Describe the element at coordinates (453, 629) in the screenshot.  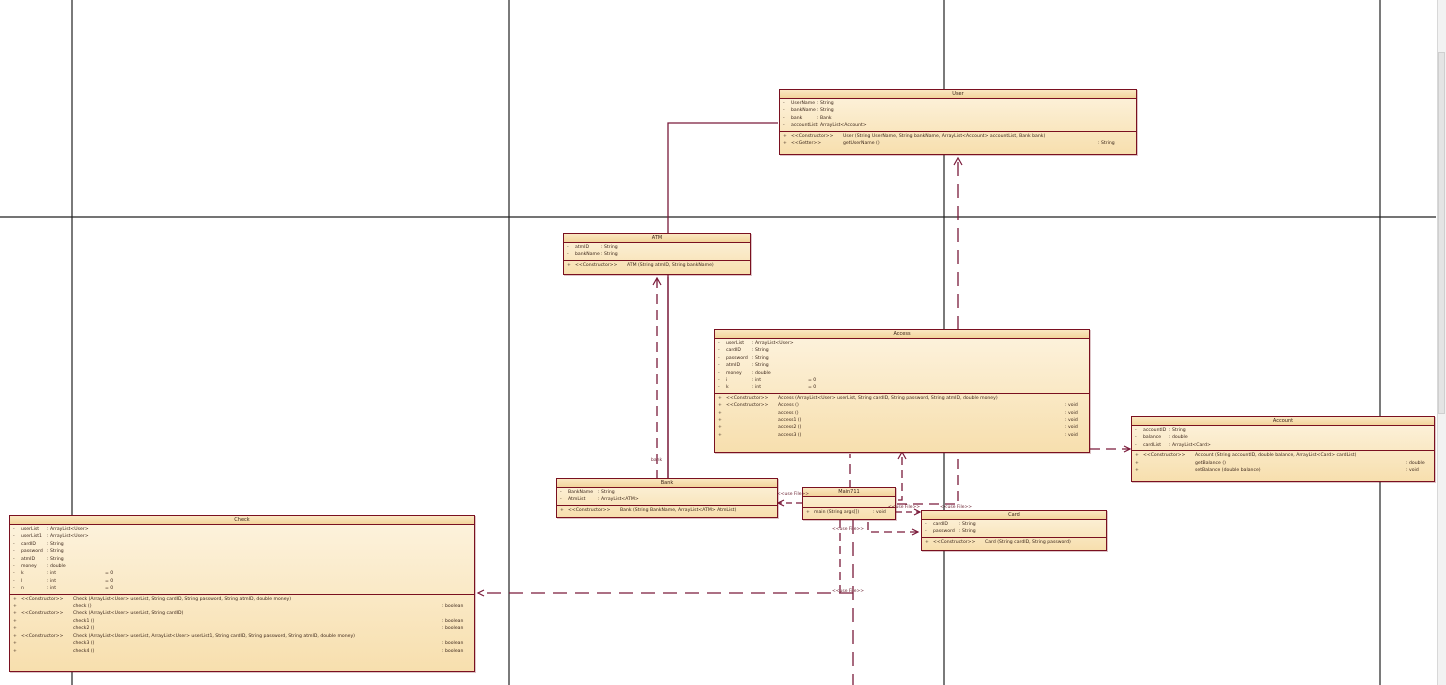
I see `member-return-type: : boolean` at that location.